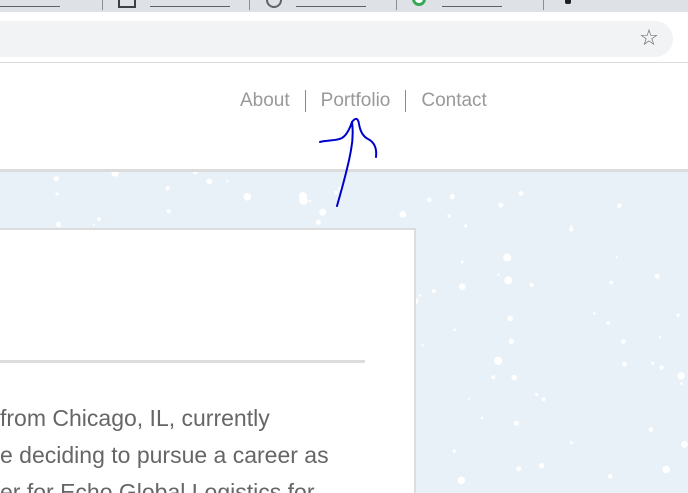 The height and width of the screenshot is (493, 688). I want to click on intro-line: e deciding to pursue a career as, so click(164, 455).